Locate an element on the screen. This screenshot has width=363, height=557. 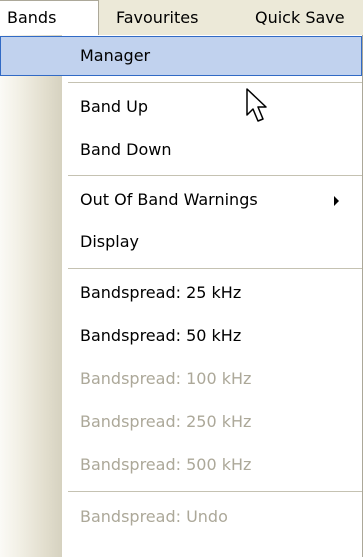
menu-quick-save: Quick Save is located at coordinates (300, 17).